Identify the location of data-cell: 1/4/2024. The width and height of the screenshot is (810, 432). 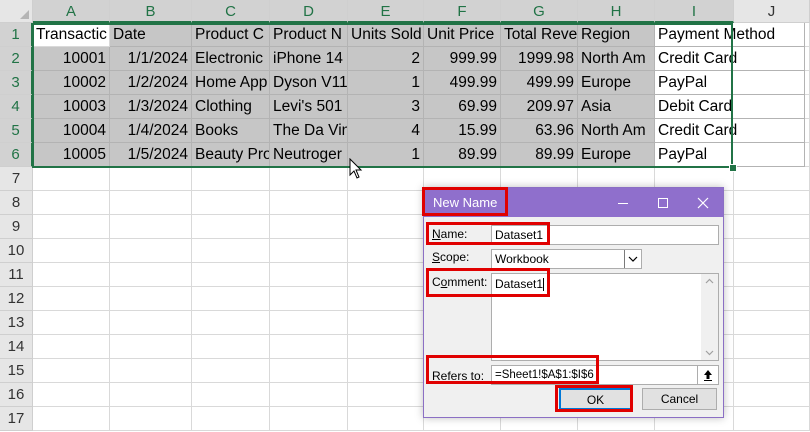
(151, 131).